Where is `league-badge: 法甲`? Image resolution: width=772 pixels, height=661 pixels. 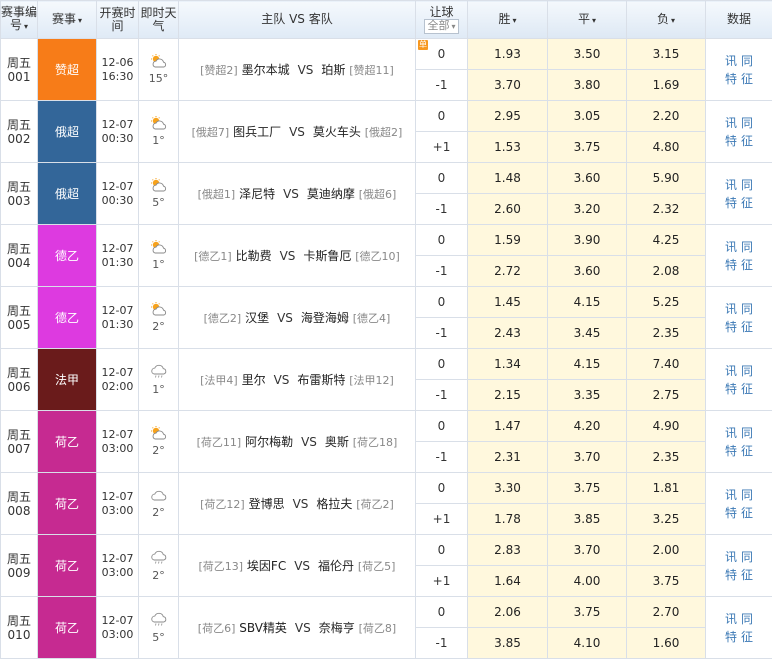
league-badge: 法甲 is located at coordinates (67, 379).